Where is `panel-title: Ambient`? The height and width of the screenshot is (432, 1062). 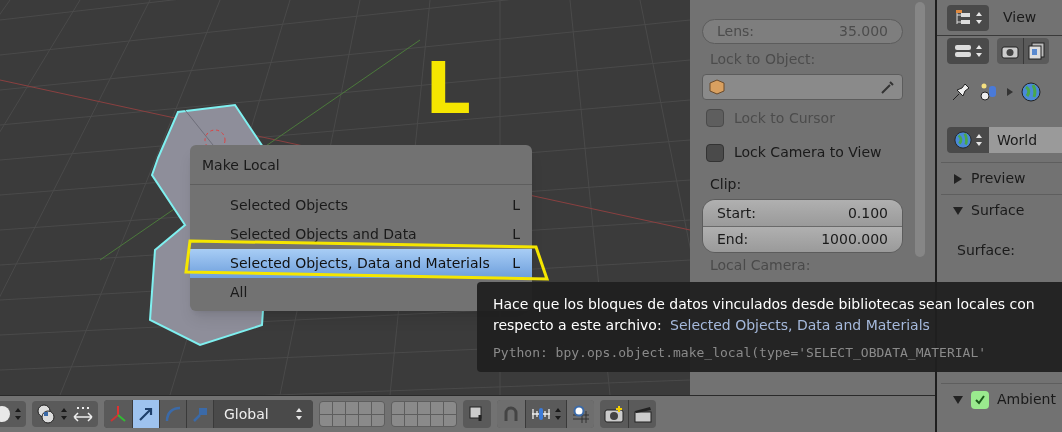 panel-title: Ambient is located at coordinates (1026, 399).